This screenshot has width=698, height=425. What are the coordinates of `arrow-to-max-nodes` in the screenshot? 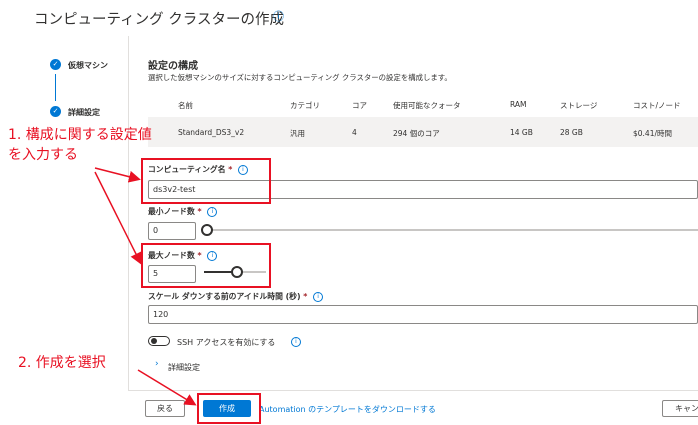 It's located at (118, 218).